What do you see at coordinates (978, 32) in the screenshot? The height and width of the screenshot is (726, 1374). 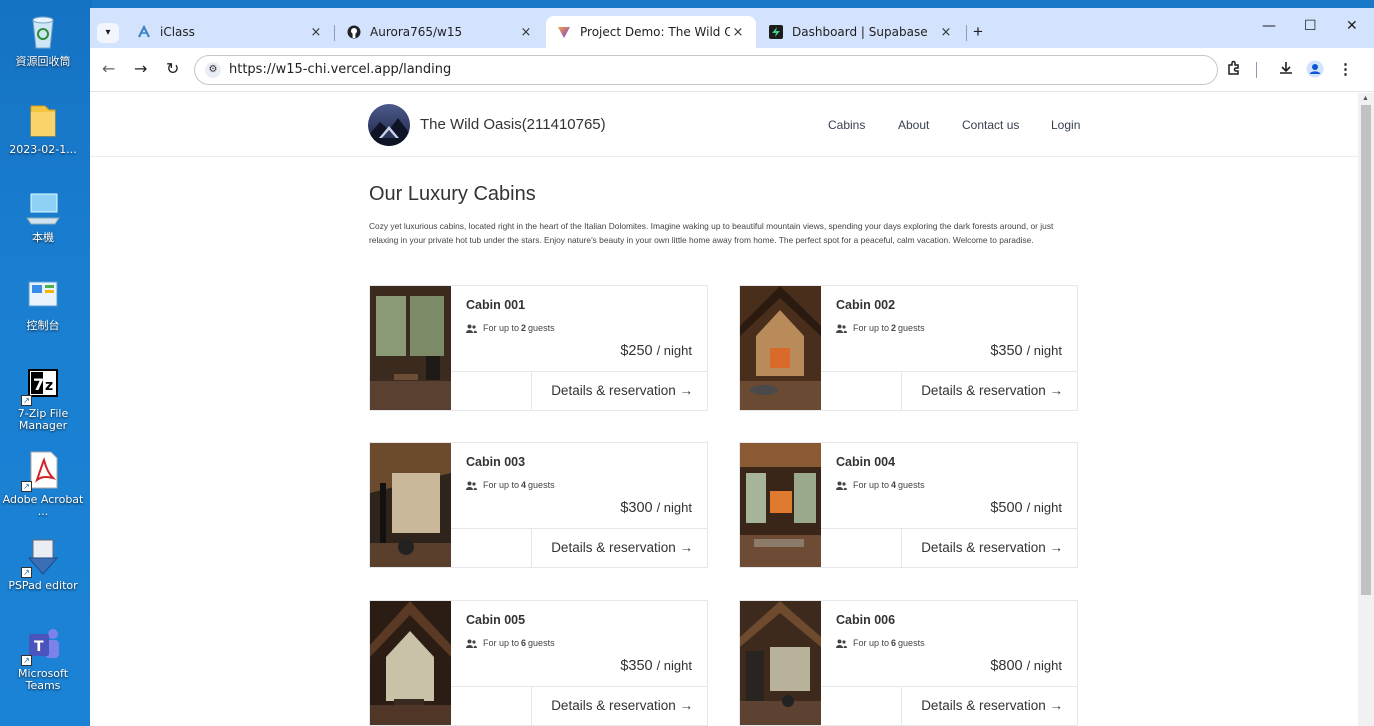 I see `new-tab-button: +` at bounding box center [978, 32].